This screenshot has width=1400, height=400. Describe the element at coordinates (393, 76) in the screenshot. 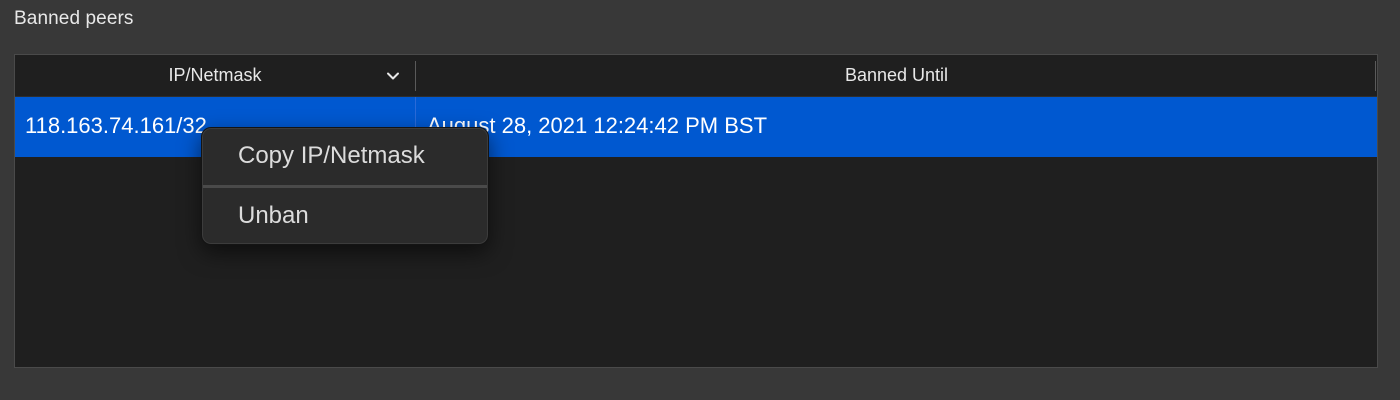

I see `chevron-down-icon` at that location.